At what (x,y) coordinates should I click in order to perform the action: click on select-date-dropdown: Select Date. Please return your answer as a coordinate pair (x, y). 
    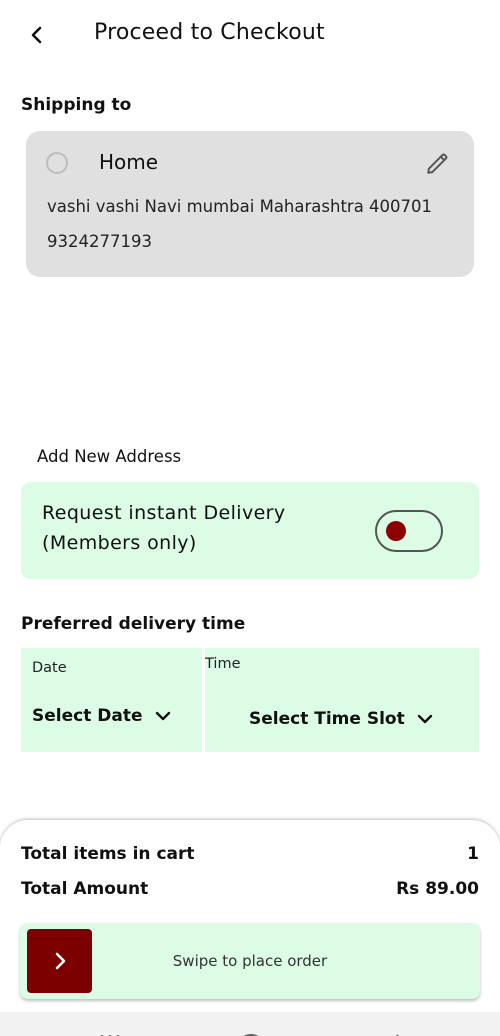
    Looking at the image, I should click on (101, 716).